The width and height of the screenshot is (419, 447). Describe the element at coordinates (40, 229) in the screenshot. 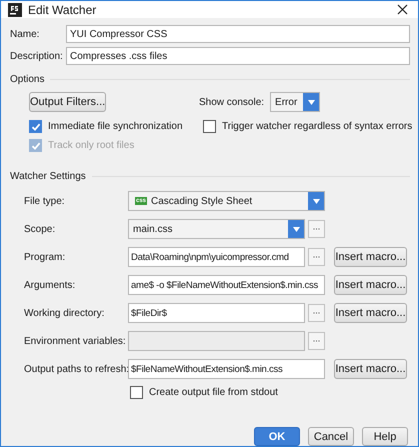

I see `field-label: Scope:` at that location.